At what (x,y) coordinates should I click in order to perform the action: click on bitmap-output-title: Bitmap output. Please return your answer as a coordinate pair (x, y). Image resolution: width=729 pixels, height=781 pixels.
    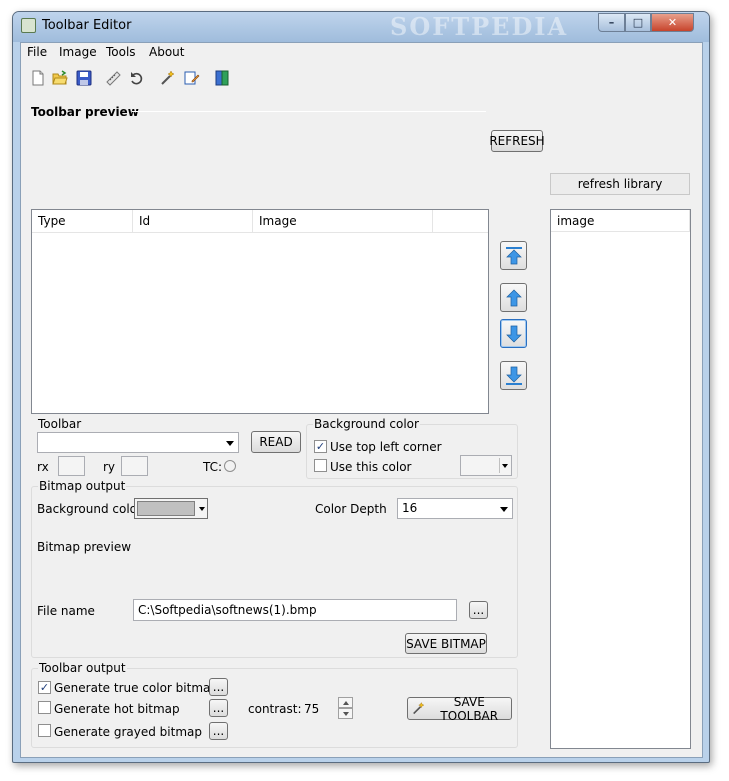
    Looking at the image, I should click on (82, 486).